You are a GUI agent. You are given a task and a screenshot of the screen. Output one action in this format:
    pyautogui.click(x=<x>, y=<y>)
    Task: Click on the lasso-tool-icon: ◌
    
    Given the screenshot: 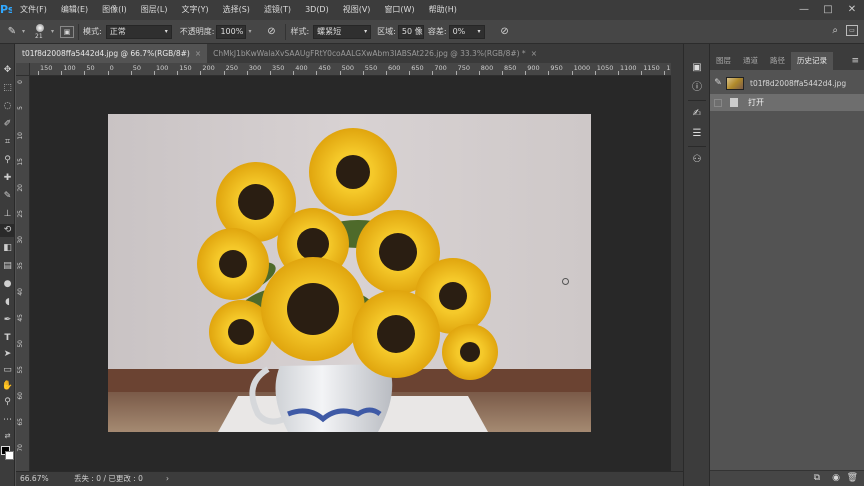 What is the action you would take?
    pyautogui.click(x=7, y=106)
    